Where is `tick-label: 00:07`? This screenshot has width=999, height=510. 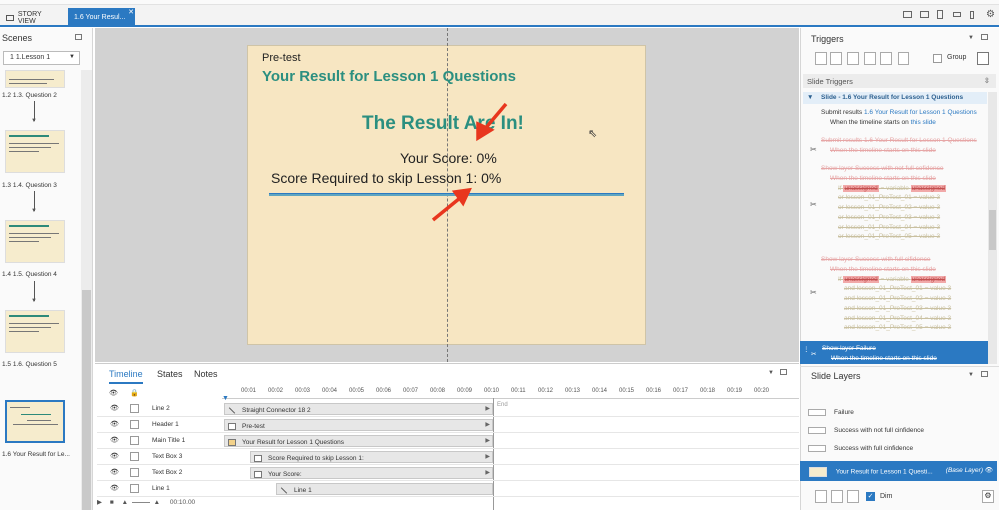 tick-label: 00:07 is located at coordinates (411, 391).